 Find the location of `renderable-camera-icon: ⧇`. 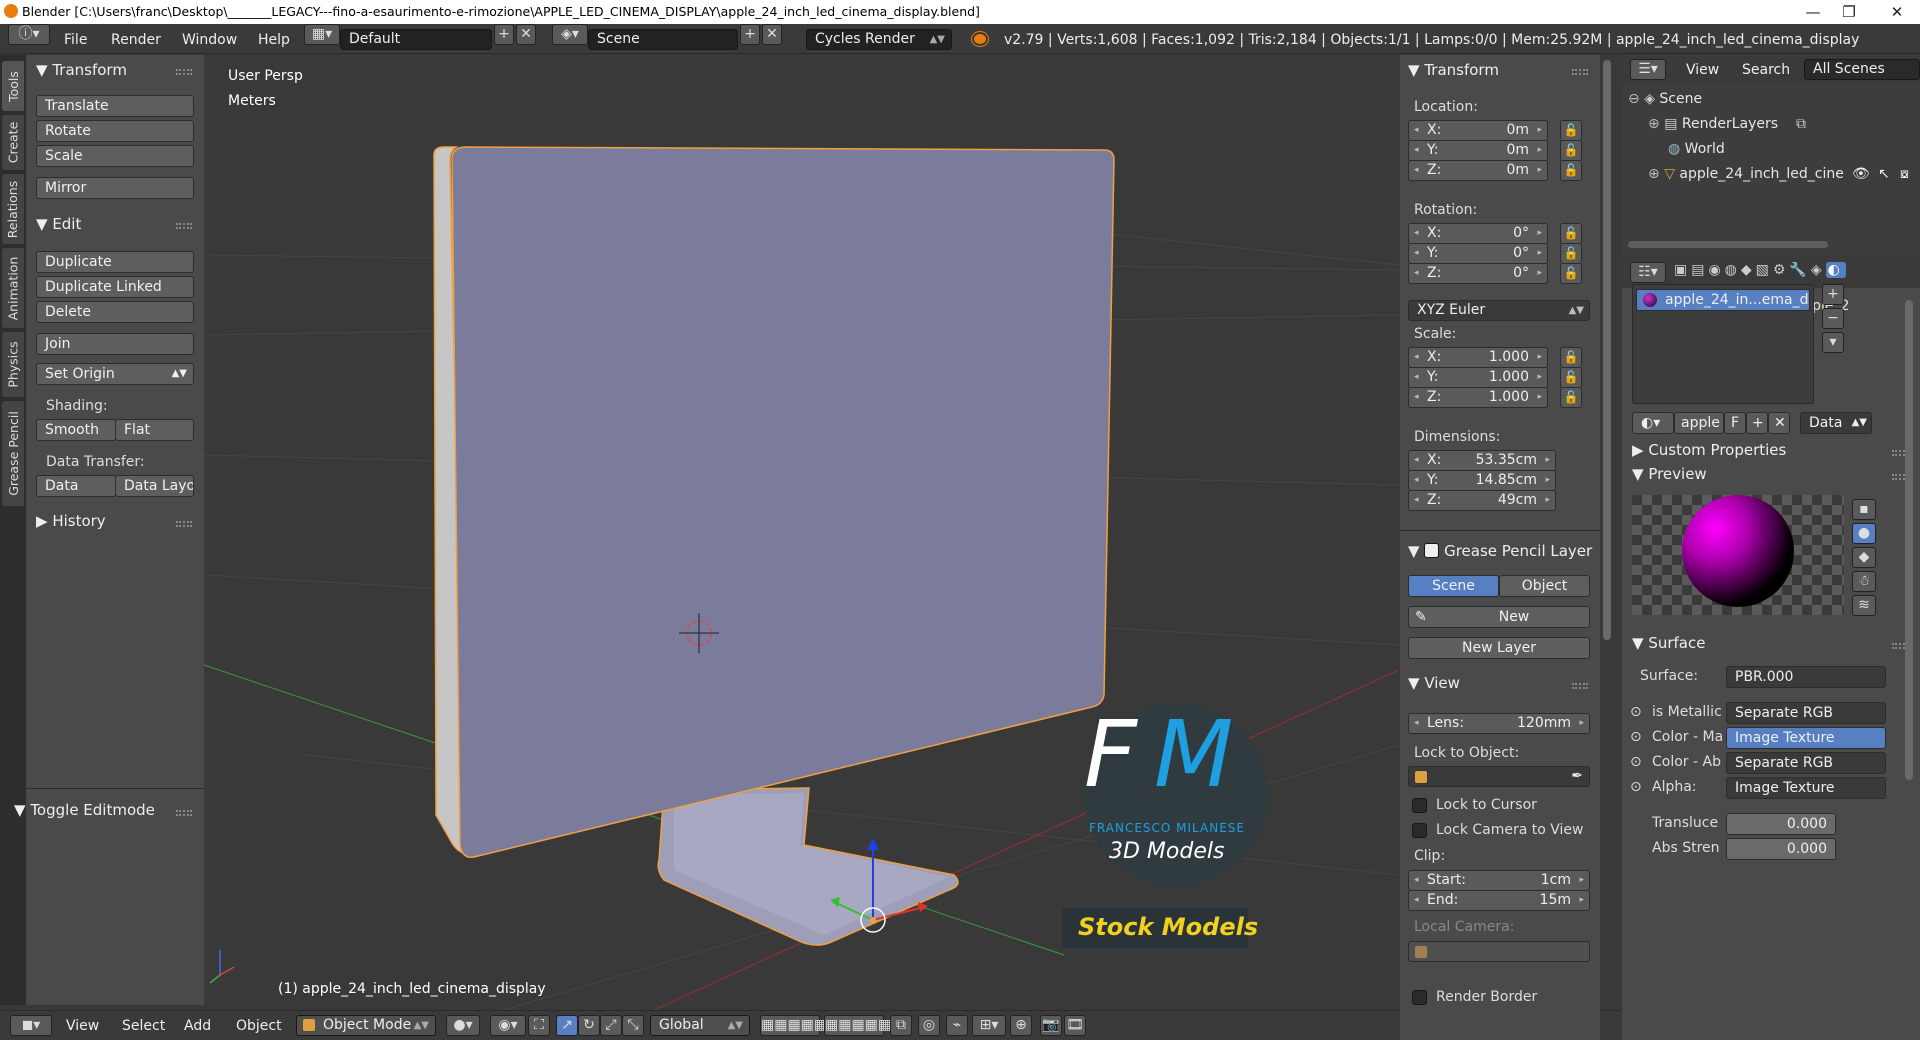

renderable-camera-icon: ⧇ is located at coordinates (1904, 174).